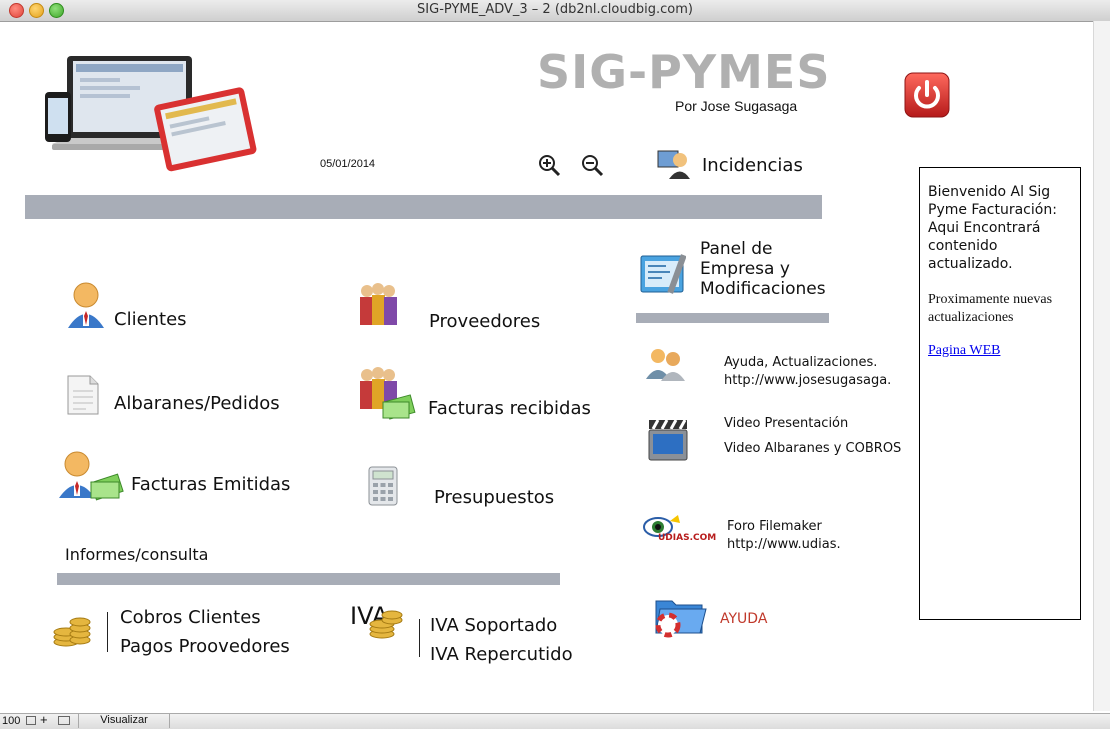 The height and width of the screenshot is (729, 1110). What do you see at coordinates (812, 449) in the screenshot?
I see `video-albaranes-link: Video Albaranes y COBROS` at bounding box center [812, 449].